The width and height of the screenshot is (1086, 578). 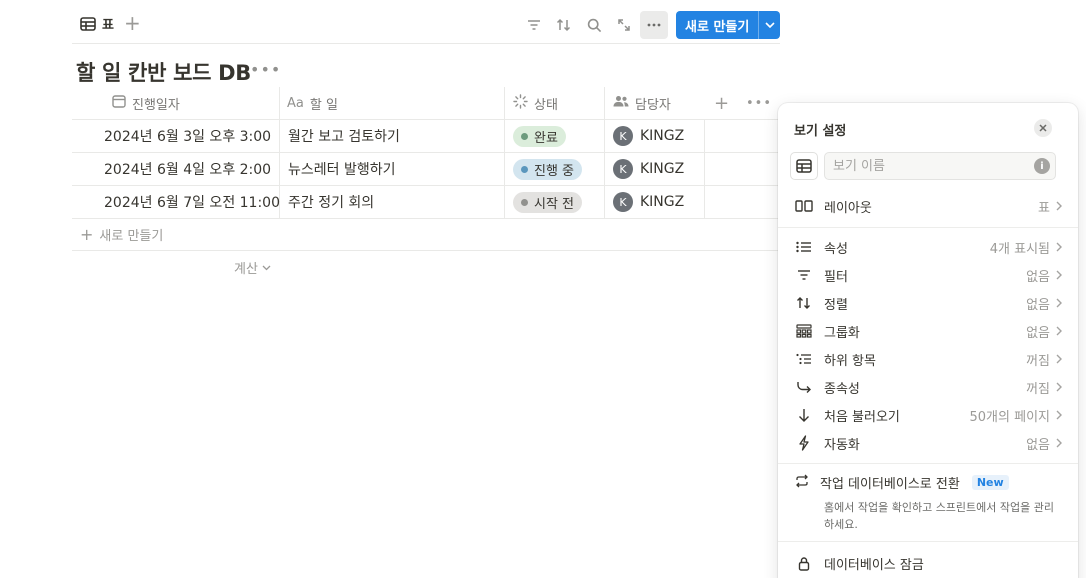 What do you see at coordinates (928, 443) in the screenshot?
I see `panel-item-automations: 자동화 없음` at bounding box center [928, 443].